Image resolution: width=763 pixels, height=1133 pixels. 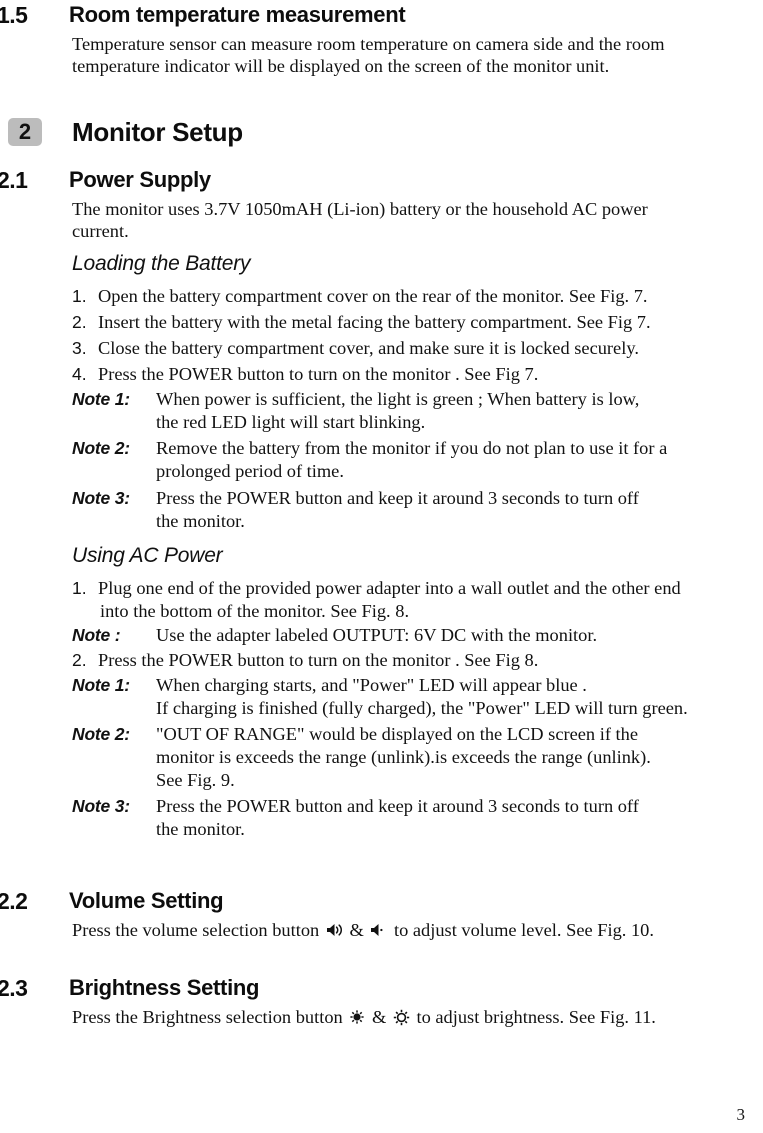 What do you see at coordinates (291, 422) in the screenshot?
I see `note-continuation: the red LED light will start blinking.` at bounding box center [291, 422].